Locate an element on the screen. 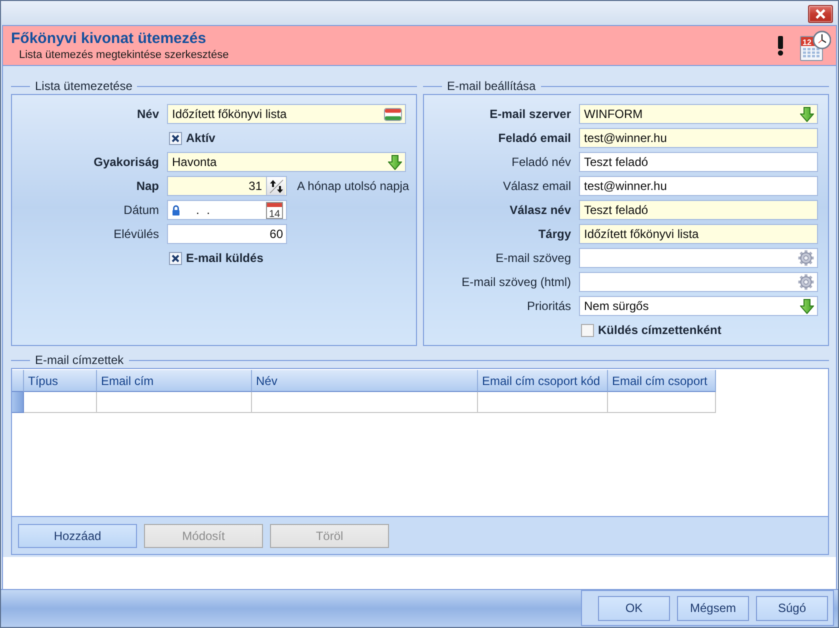  dropdown-field: Nem sürgős is located at coordinates (698, 306).